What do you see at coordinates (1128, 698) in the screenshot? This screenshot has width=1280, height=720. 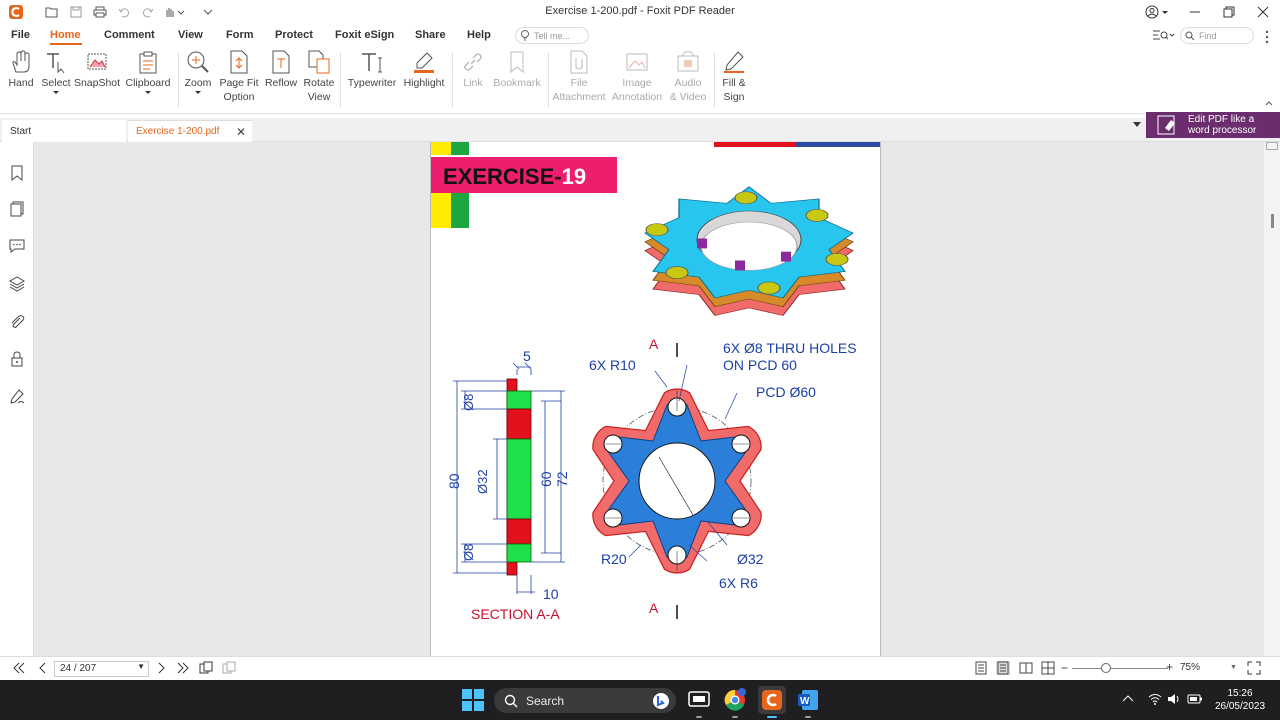 I see `show-hidden-icons` at bounding box center [1128, 698].